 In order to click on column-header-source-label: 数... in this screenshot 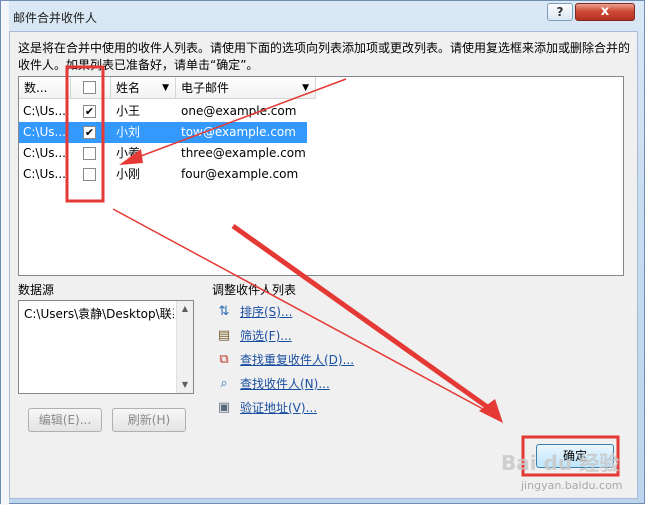, I will do `click(36, 88)`.